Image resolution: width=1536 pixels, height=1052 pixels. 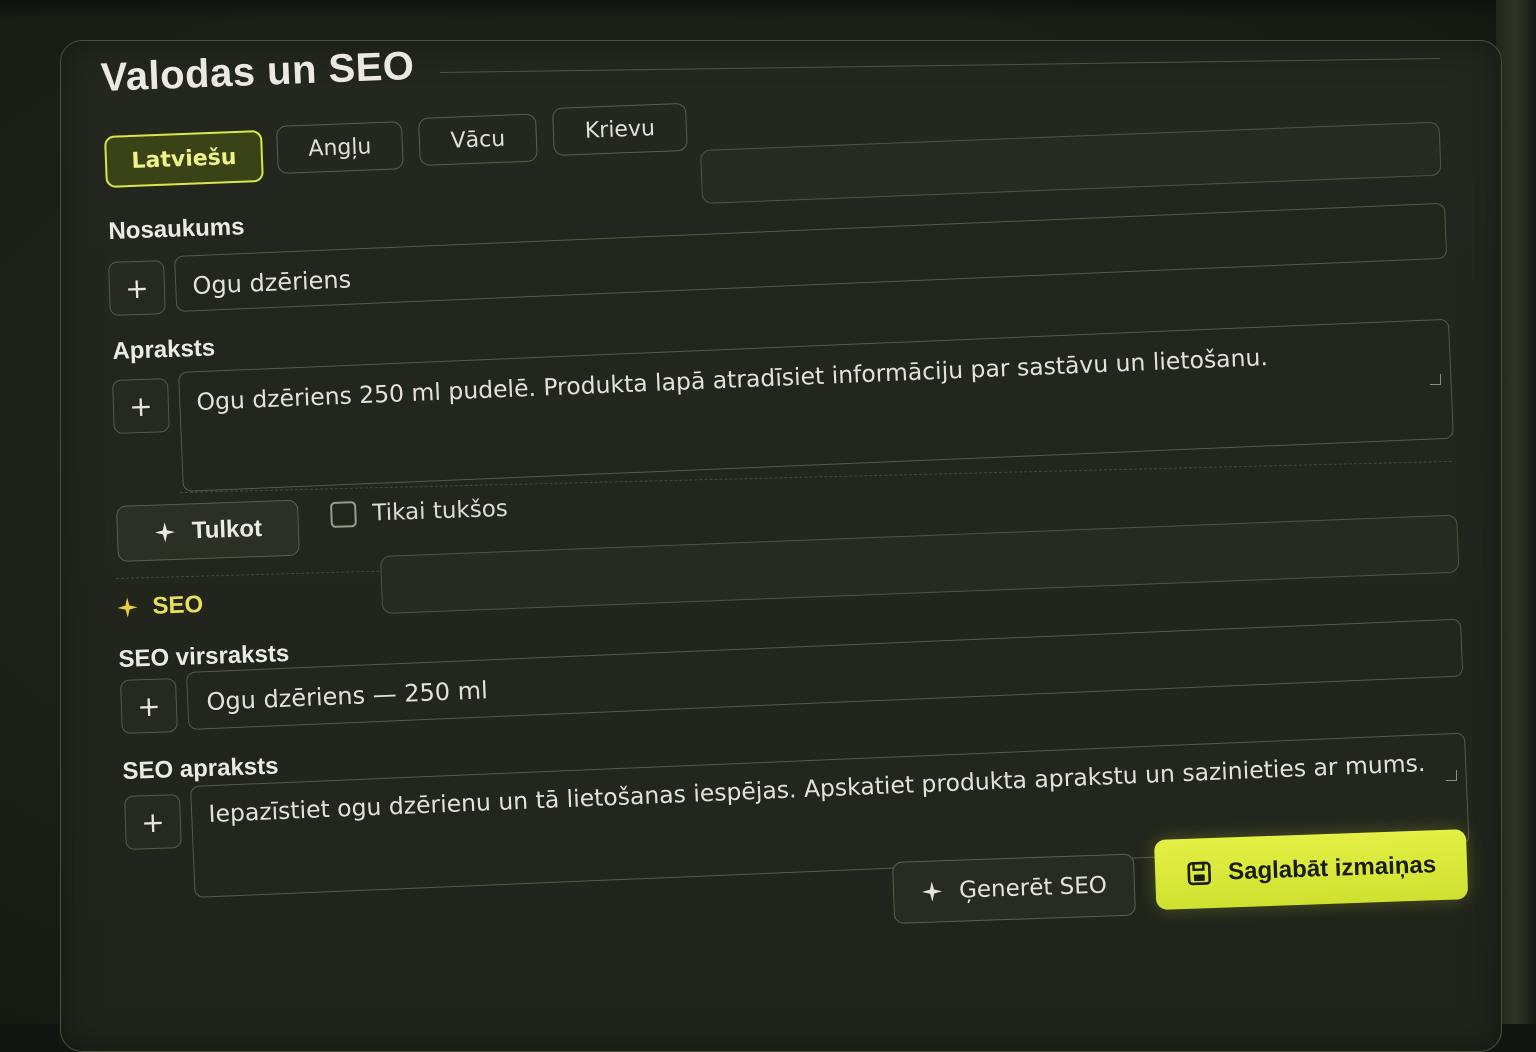 I want to click on save-changes-label: Saglabāt izmaiņas, so click(x=1332, y=868).